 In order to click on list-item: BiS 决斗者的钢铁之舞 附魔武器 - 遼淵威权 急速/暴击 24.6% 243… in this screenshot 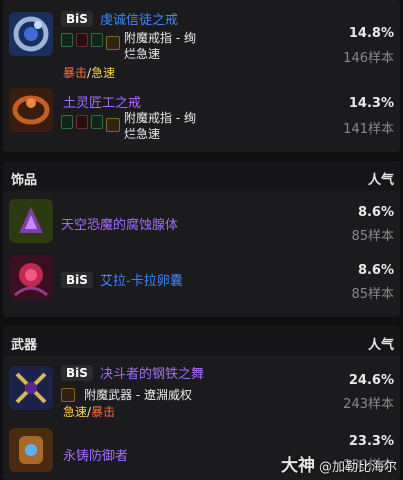, I will do `click(201, 390)`.